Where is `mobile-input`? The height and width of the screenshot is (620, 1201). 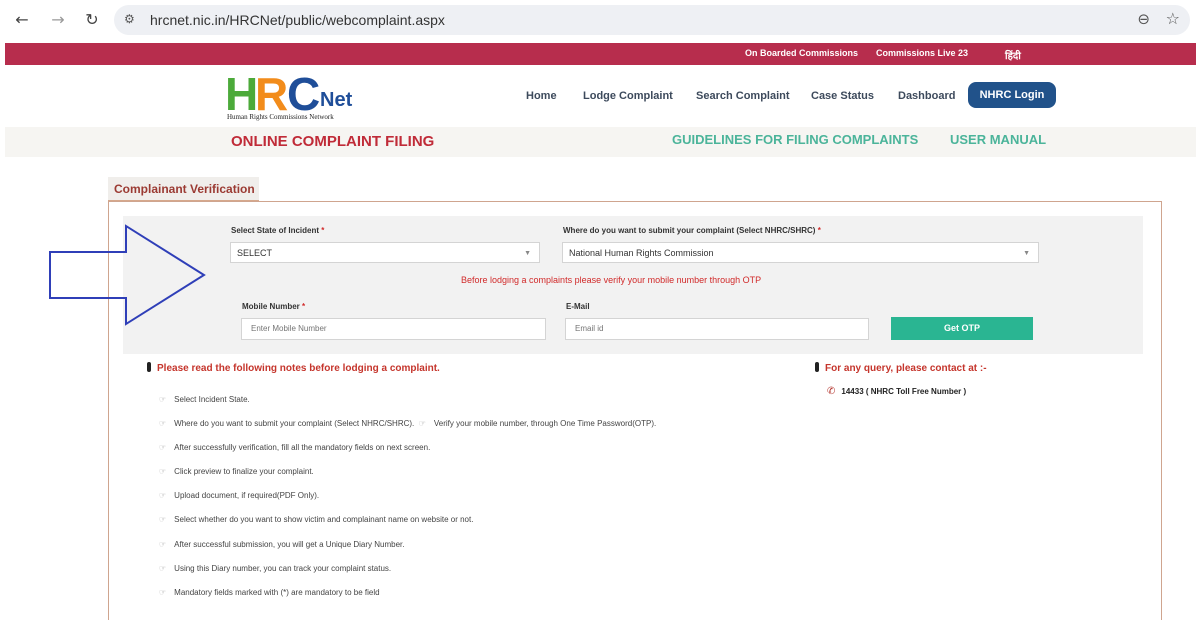
mobile-input is located at coordinates (393, 329).